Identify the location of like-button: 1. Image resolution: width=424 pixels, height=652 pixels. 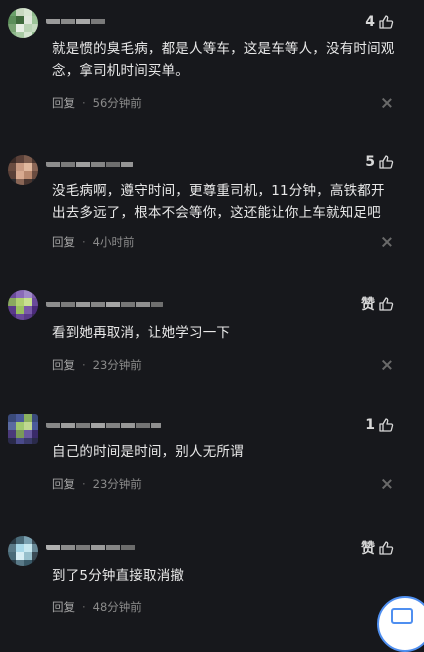
(379, 425).